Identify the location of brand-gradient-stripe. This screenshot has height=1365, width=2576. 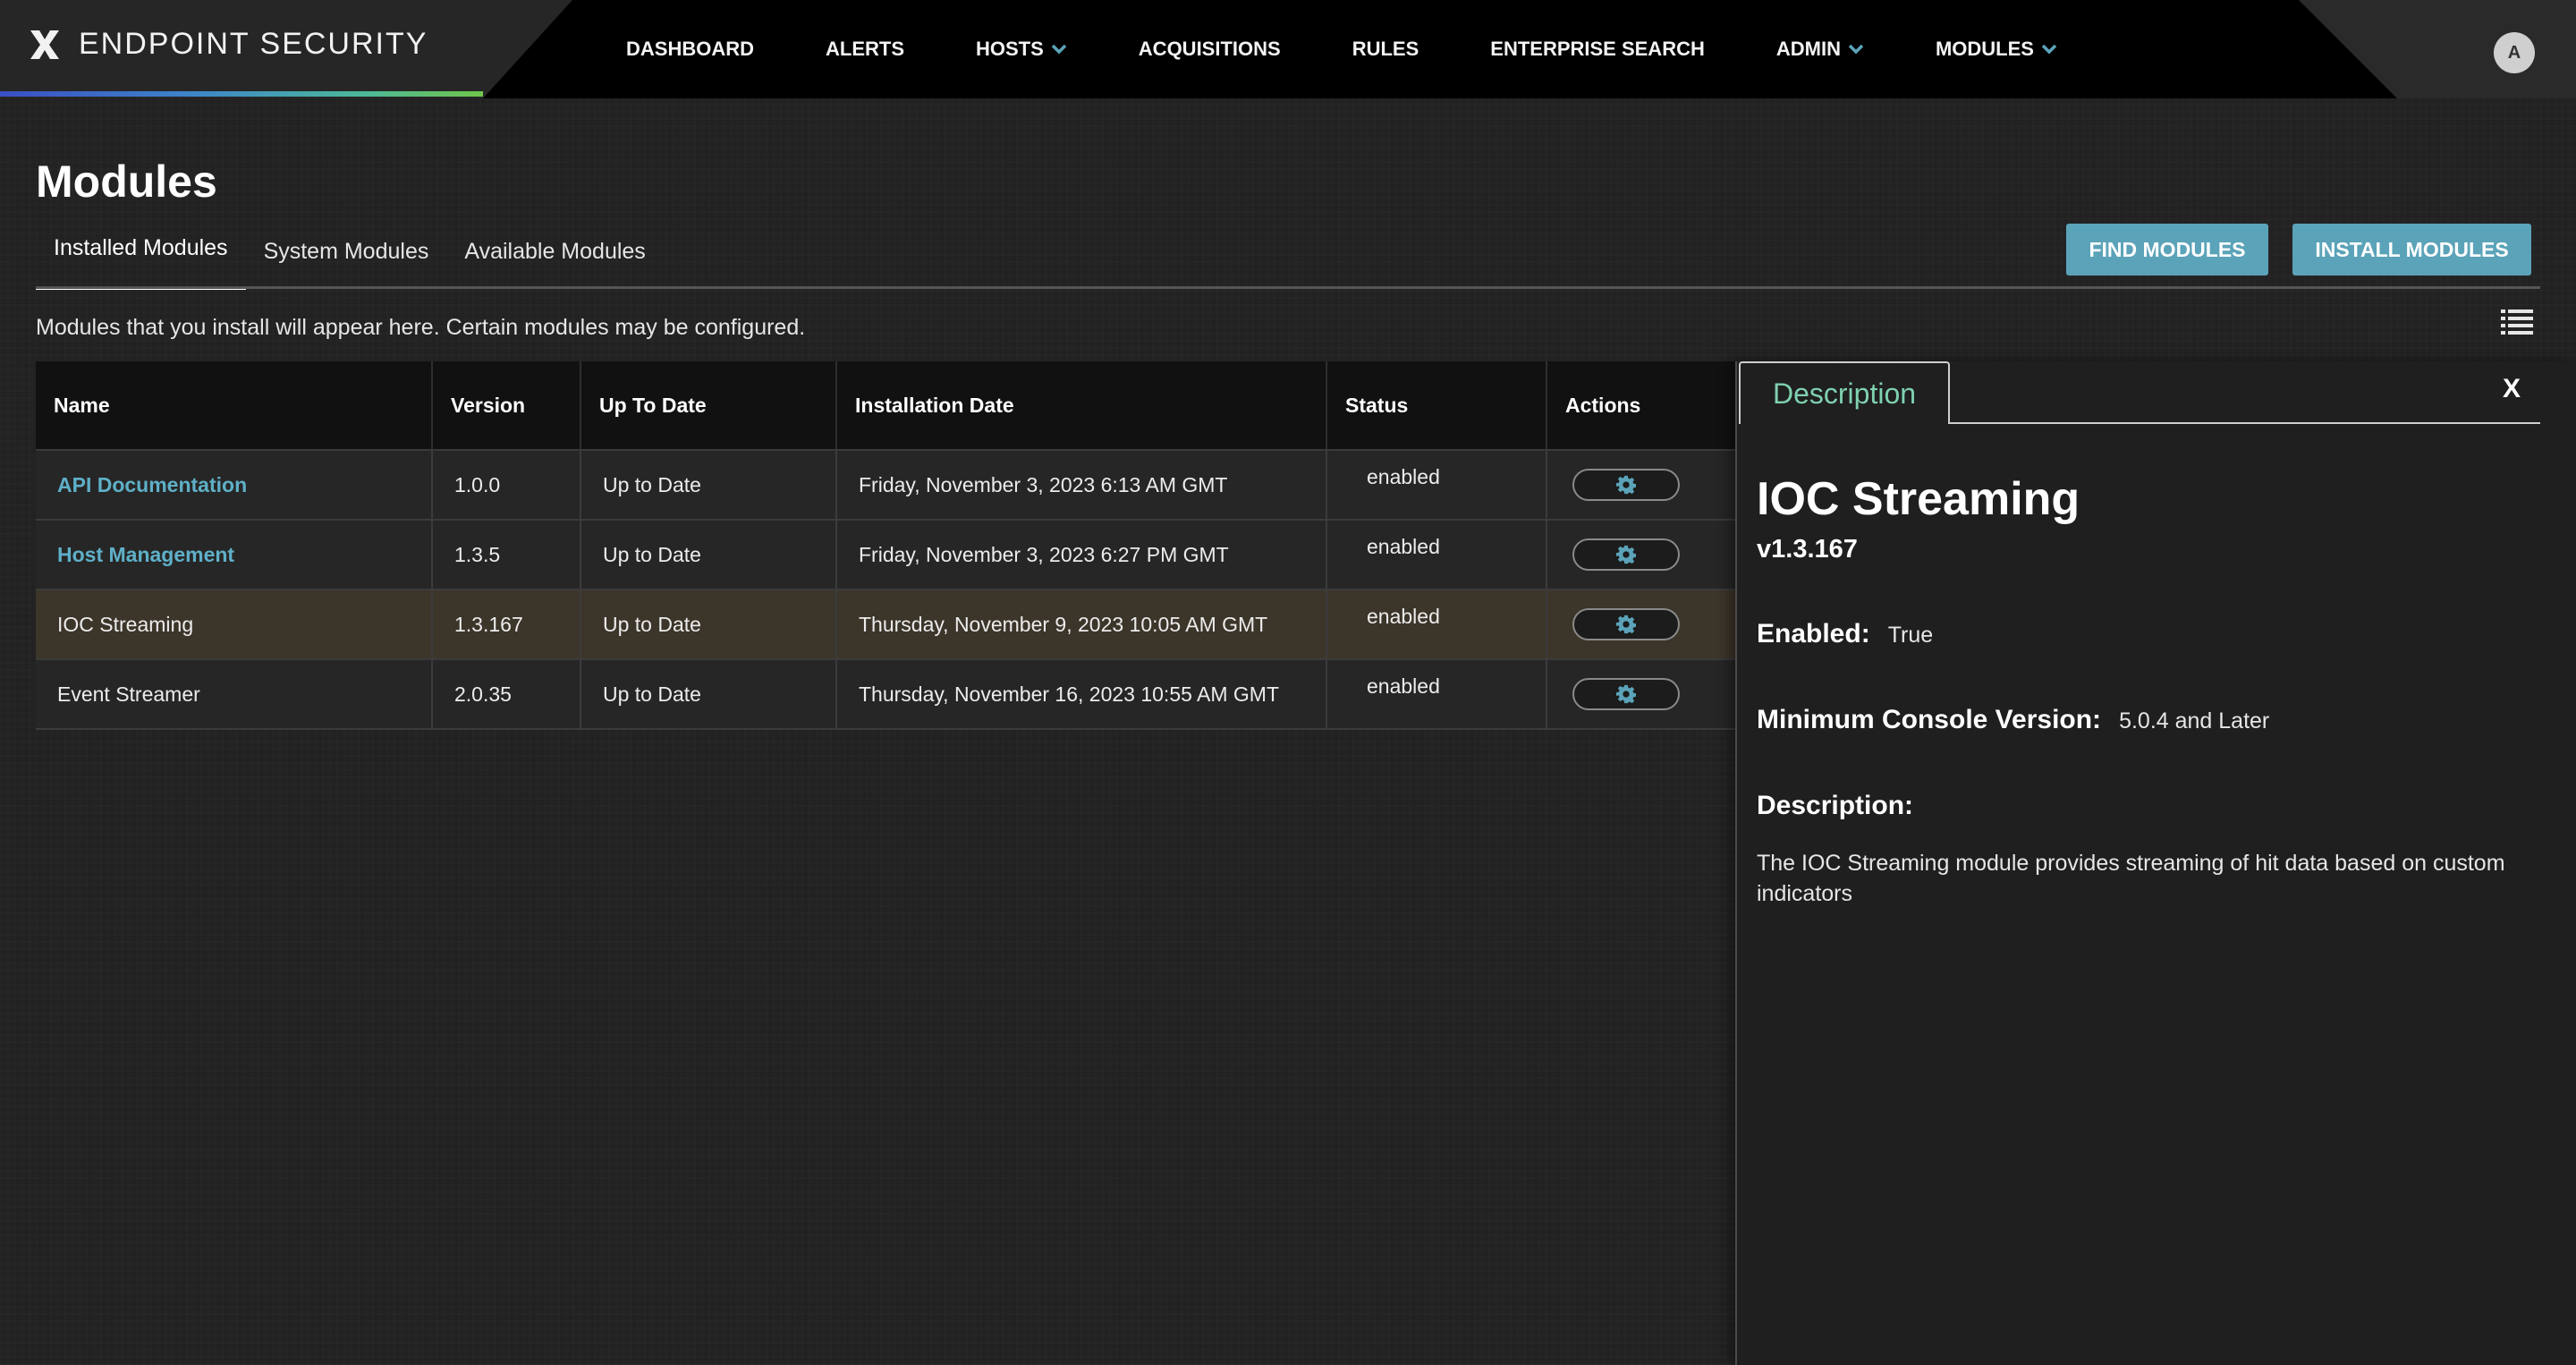
(241, 94).